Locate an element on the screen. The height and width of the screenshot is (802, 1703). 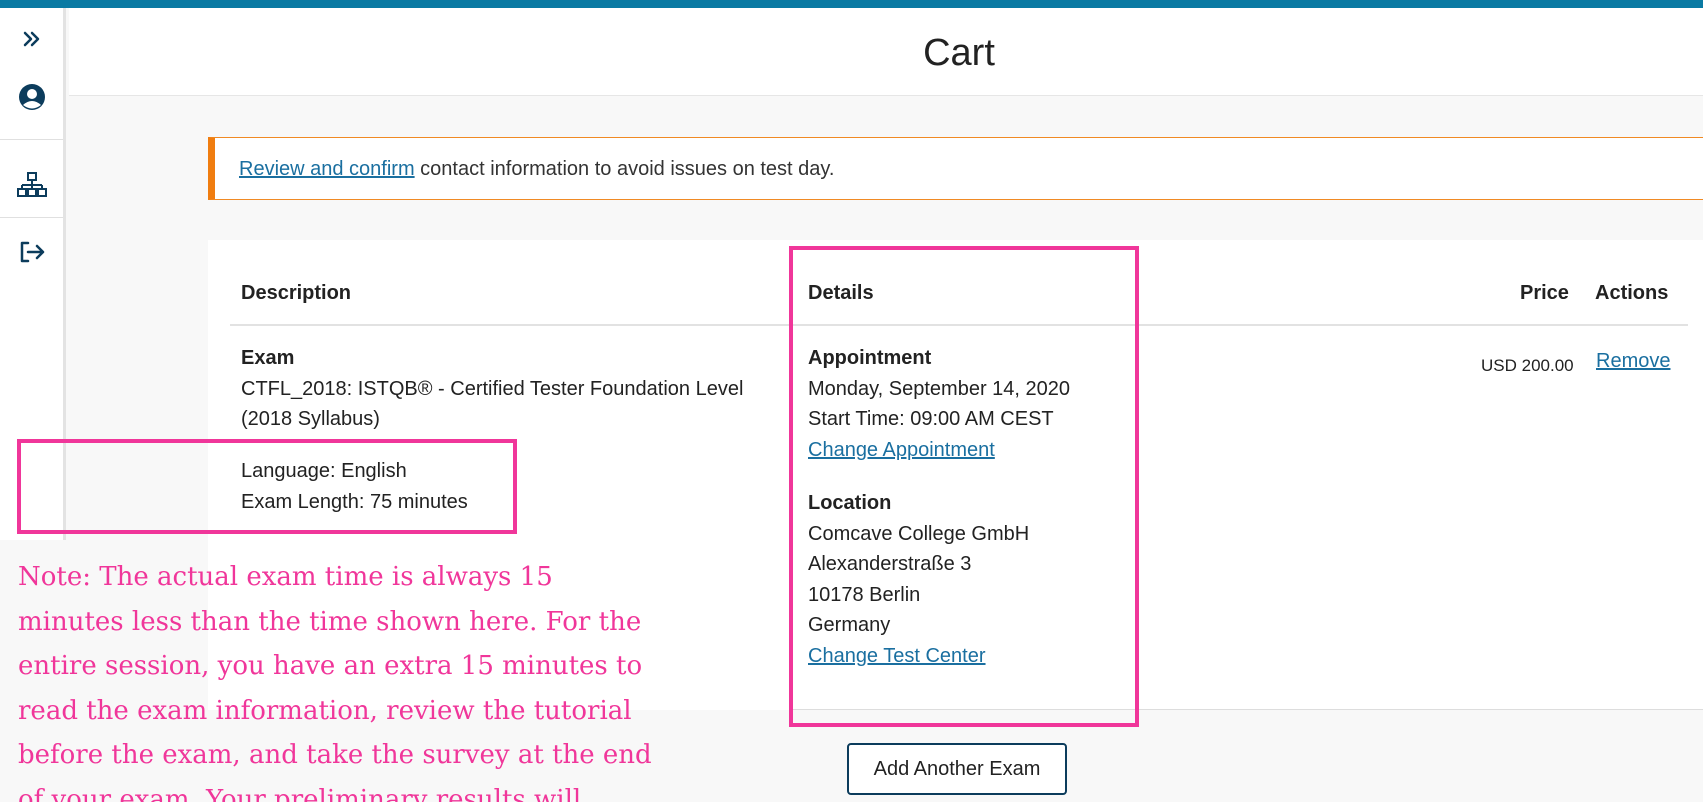
user-circle-icon is located at coordinates (32, 99).